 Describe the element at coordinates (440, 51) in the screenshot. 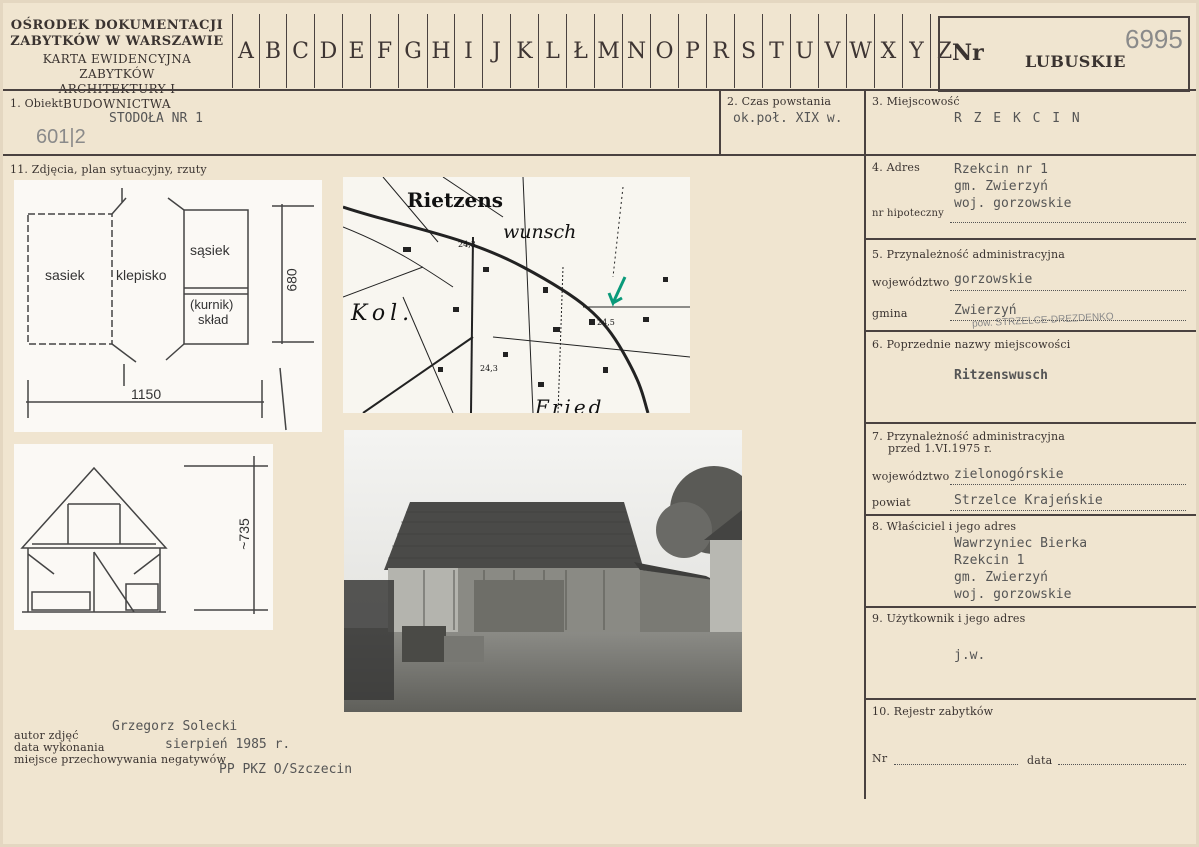

I see `alphabet-letter: H` at that location.